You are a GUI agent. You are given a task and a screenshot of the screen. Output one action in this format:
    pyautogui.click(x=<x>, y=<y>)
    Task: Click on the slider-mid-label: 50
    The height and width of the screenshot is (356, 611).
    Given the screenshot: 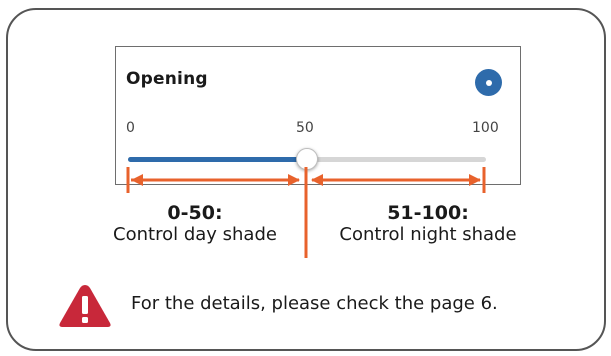 What is the action you would take?
    pyautogui.click(x=305, y=128)
    